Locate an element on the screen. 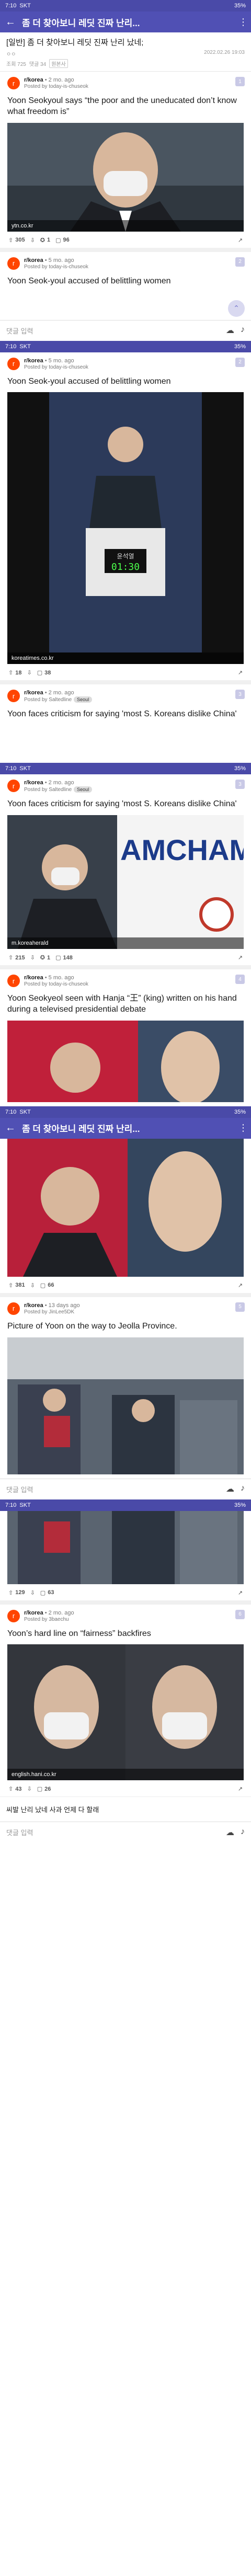 The image size is (251, 2576). rank-badge: 1 is located at coordinates (240, 81).